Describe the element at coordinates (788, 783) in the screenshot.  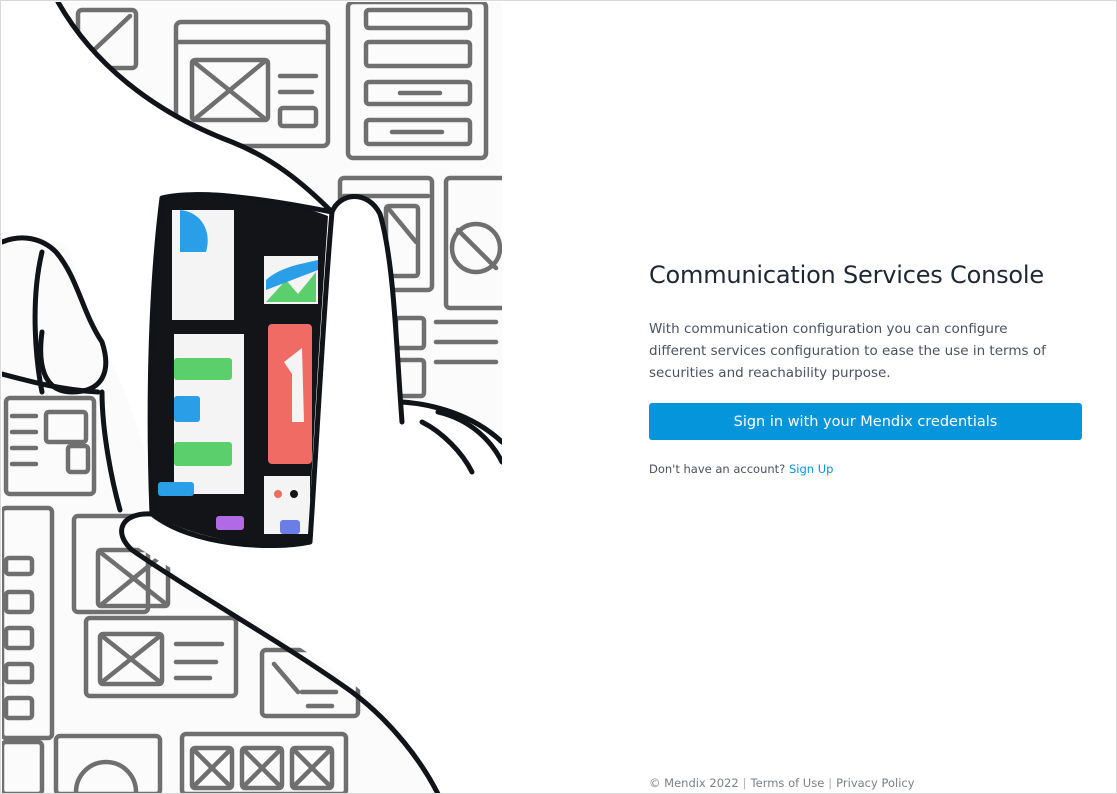
I see `terms-of-use-link: Terms of Use` at that location.